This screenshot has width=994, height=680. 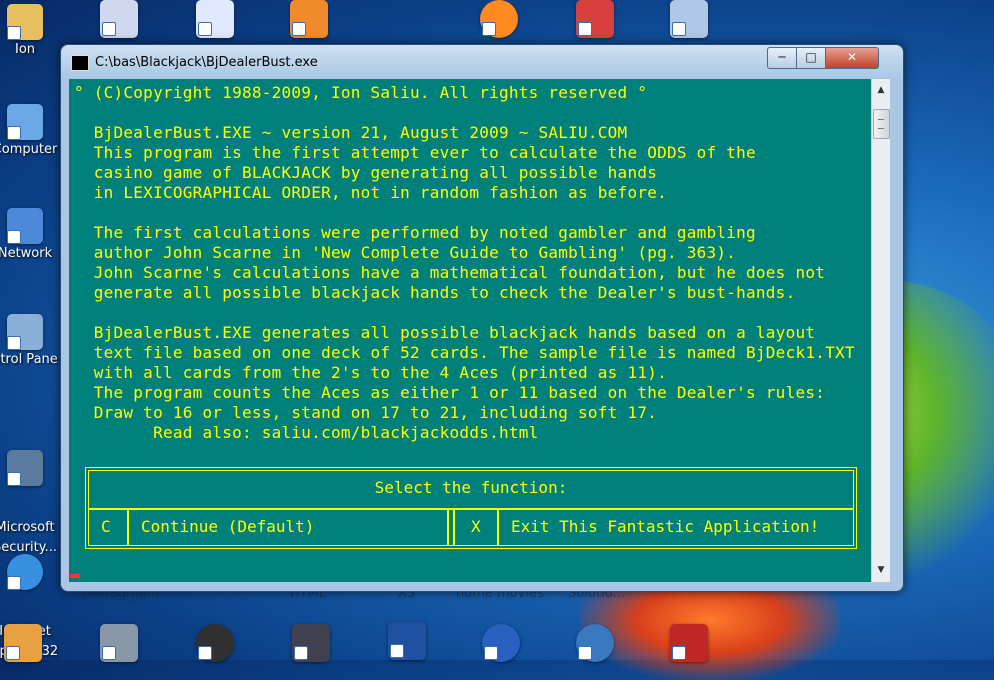 I want to click on computer-icon, so click(x=25, y=122).